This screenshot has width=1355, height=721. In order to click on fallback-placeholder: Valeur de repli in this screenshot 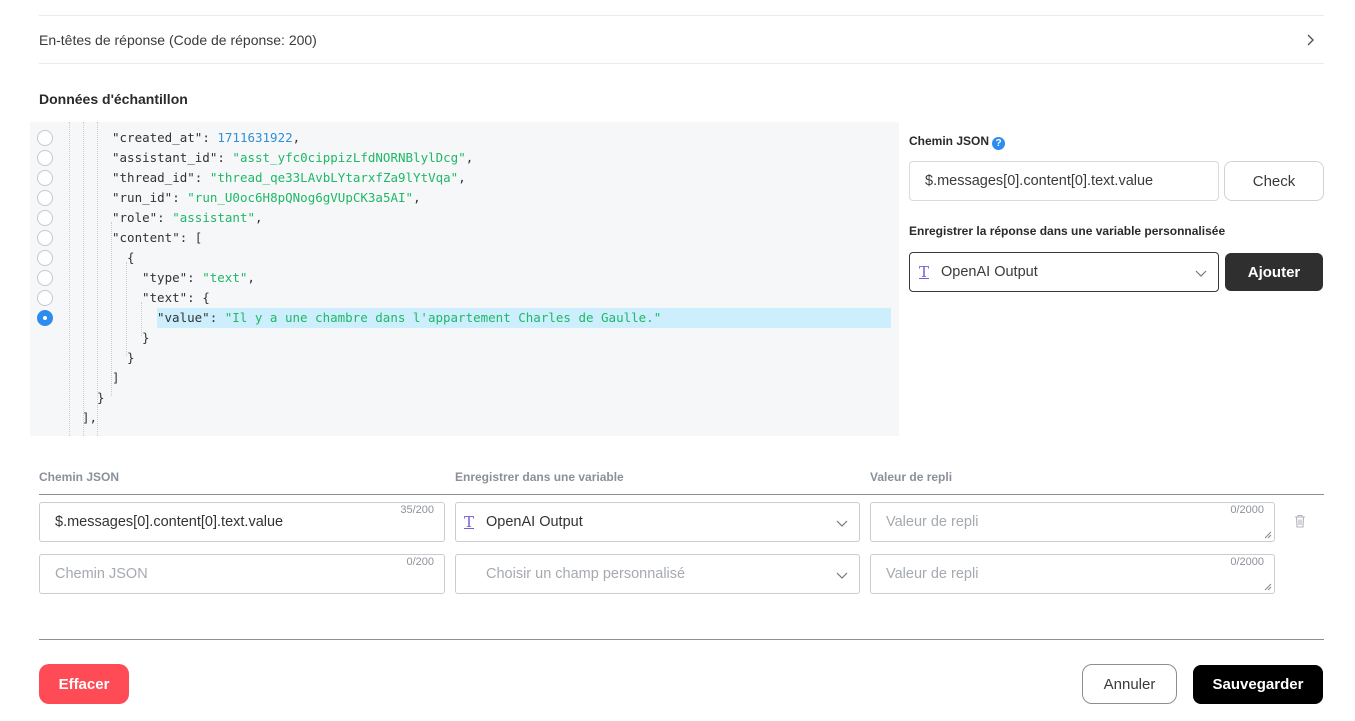, I will do `click(932, 522)`.